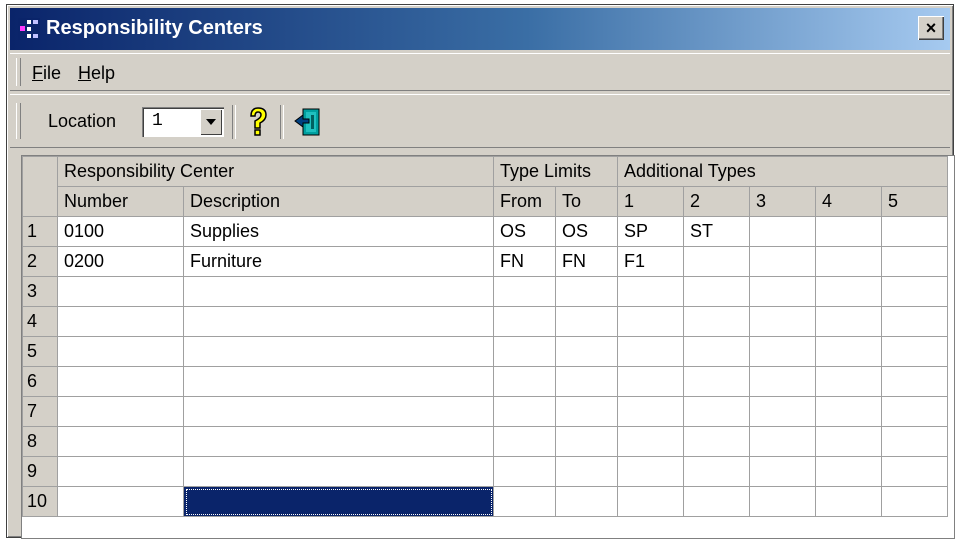 This screenshot has width=960, height=540. What do you see at coordinates (40, 441) in the screenshot?
I see `row-header: 8` at bounding box center [40, 441].